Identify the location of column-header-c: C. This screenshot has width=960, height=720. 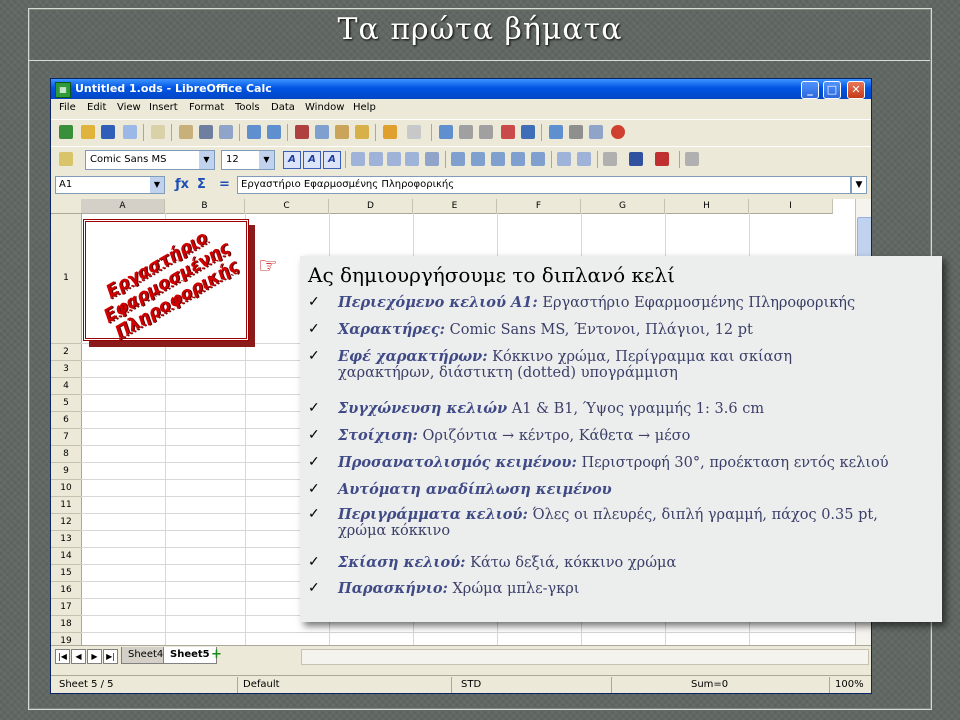
(287, 206).